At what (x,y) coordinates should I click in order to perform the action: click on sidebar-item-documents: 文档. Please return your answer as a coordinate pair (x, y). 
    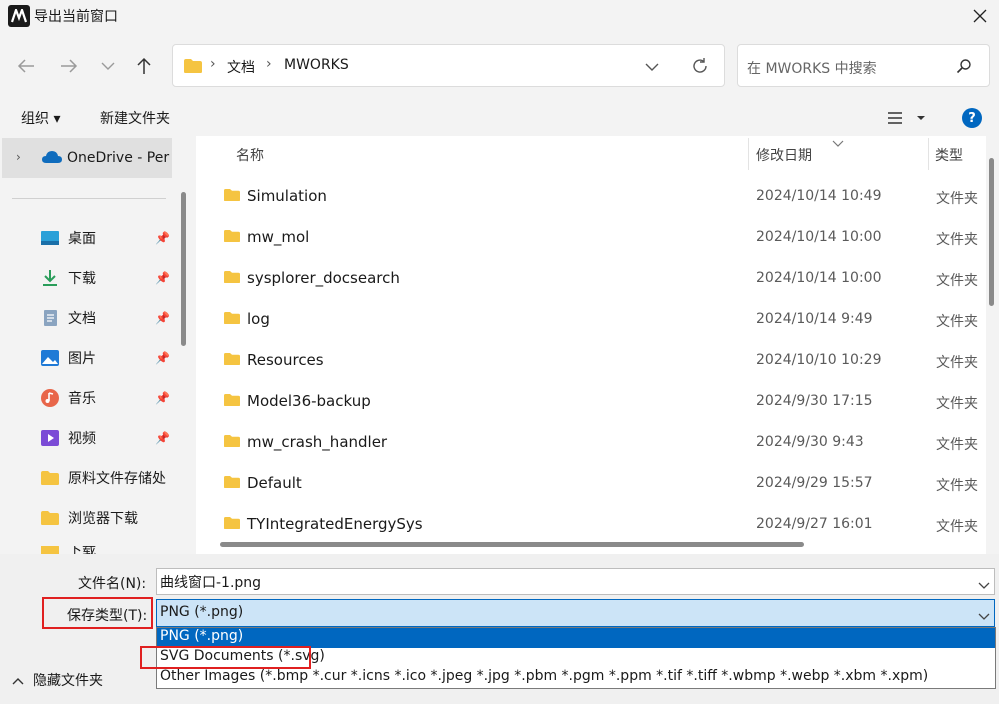
    Looking at the image, I should click on (68, 318).